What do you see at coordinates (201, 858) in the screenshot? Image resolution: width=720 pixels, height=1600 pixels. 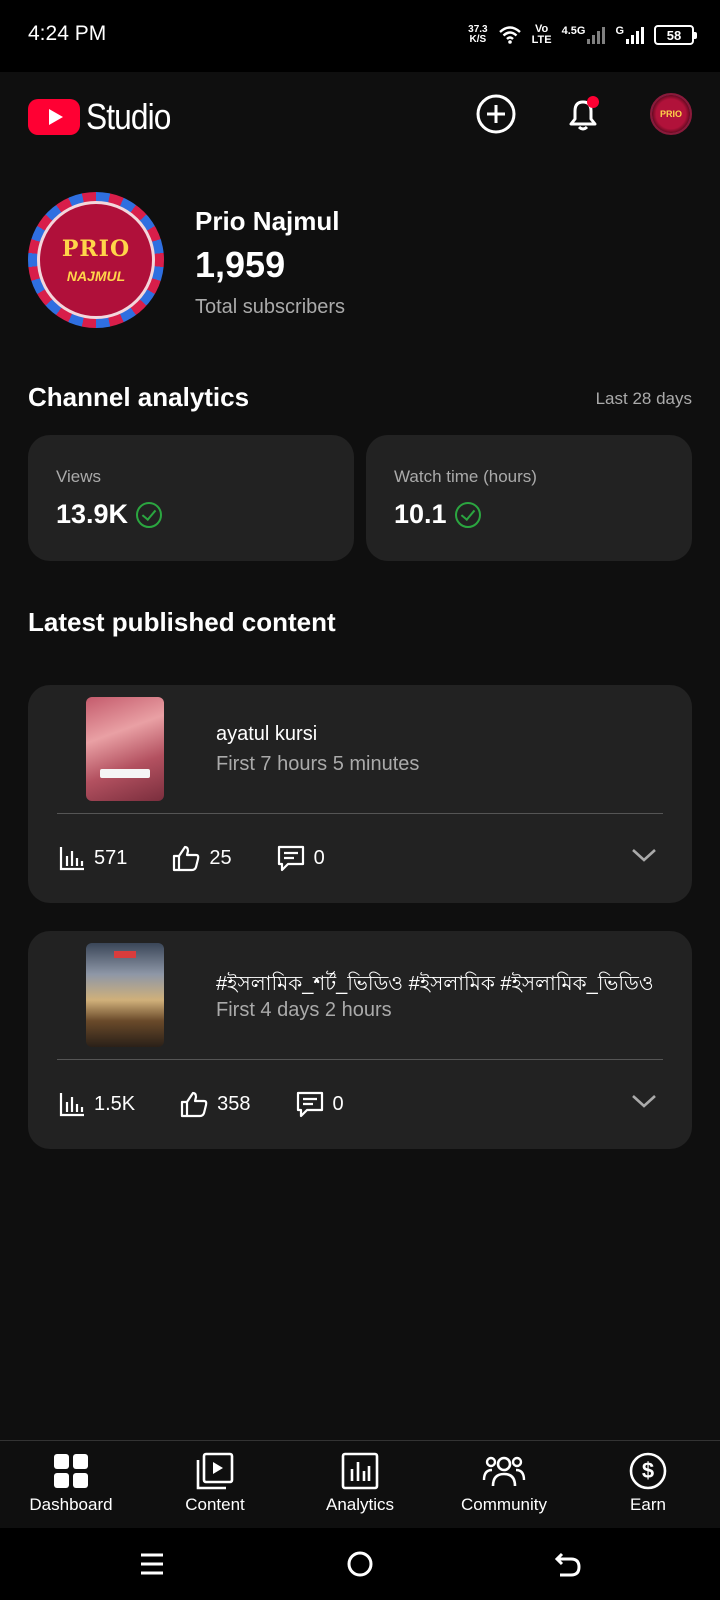 I see `likes-metric: 25` at bounding box center [201, 858].